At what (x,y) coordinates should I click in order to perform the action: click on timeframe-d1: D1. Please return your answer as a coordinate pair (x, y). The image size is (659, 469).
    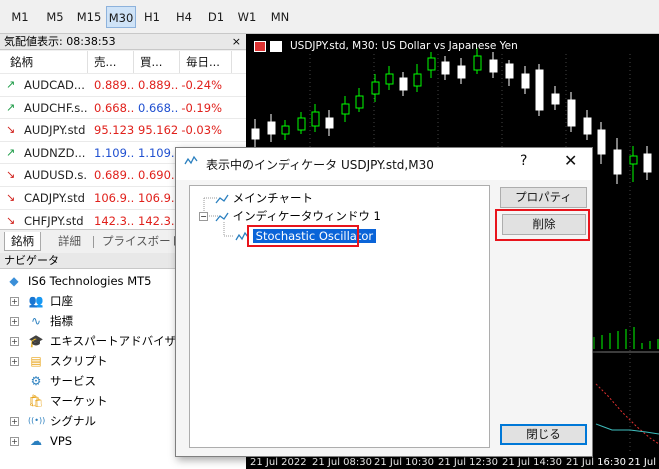
    Looking at the image, I should click on (216, 17).